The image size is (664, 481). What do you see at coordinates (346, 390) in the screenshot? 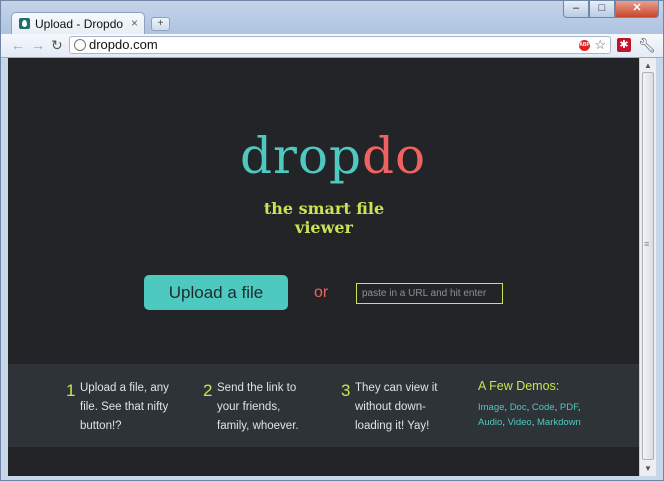
I see `step-number: 3` at bounding box center [346, 390].